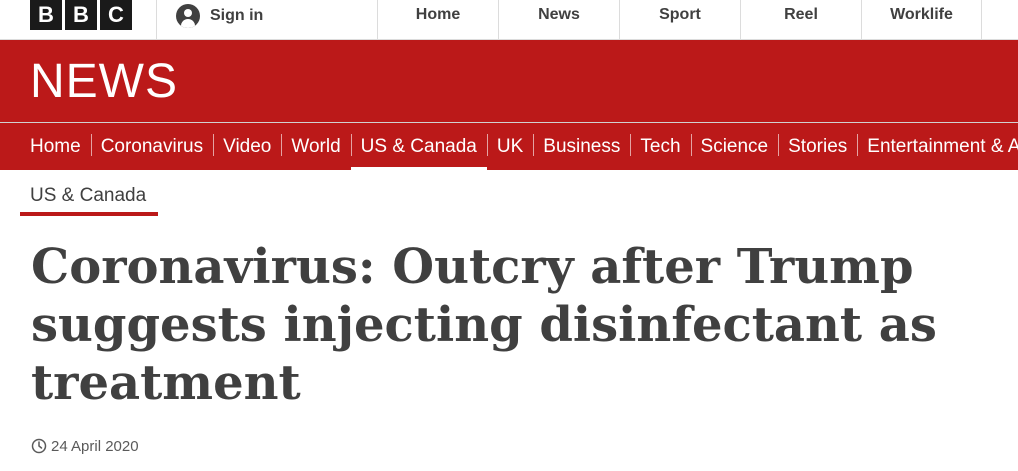 This screenshot has height=471, width=1018. What do you see at coordinates (800, 20) in the screenshot?
I see `global-nav-reel: Reel` at bounding box center [800, 20].